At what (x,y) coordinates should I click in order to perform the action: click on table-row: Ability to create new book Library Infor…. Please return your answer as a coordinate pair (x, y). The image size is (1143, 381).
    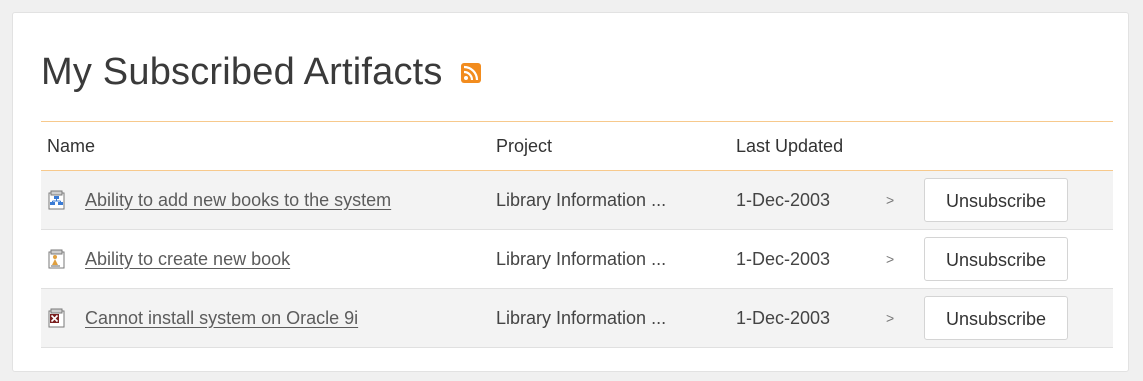
    Looking at the image, I should click on (577, 259).